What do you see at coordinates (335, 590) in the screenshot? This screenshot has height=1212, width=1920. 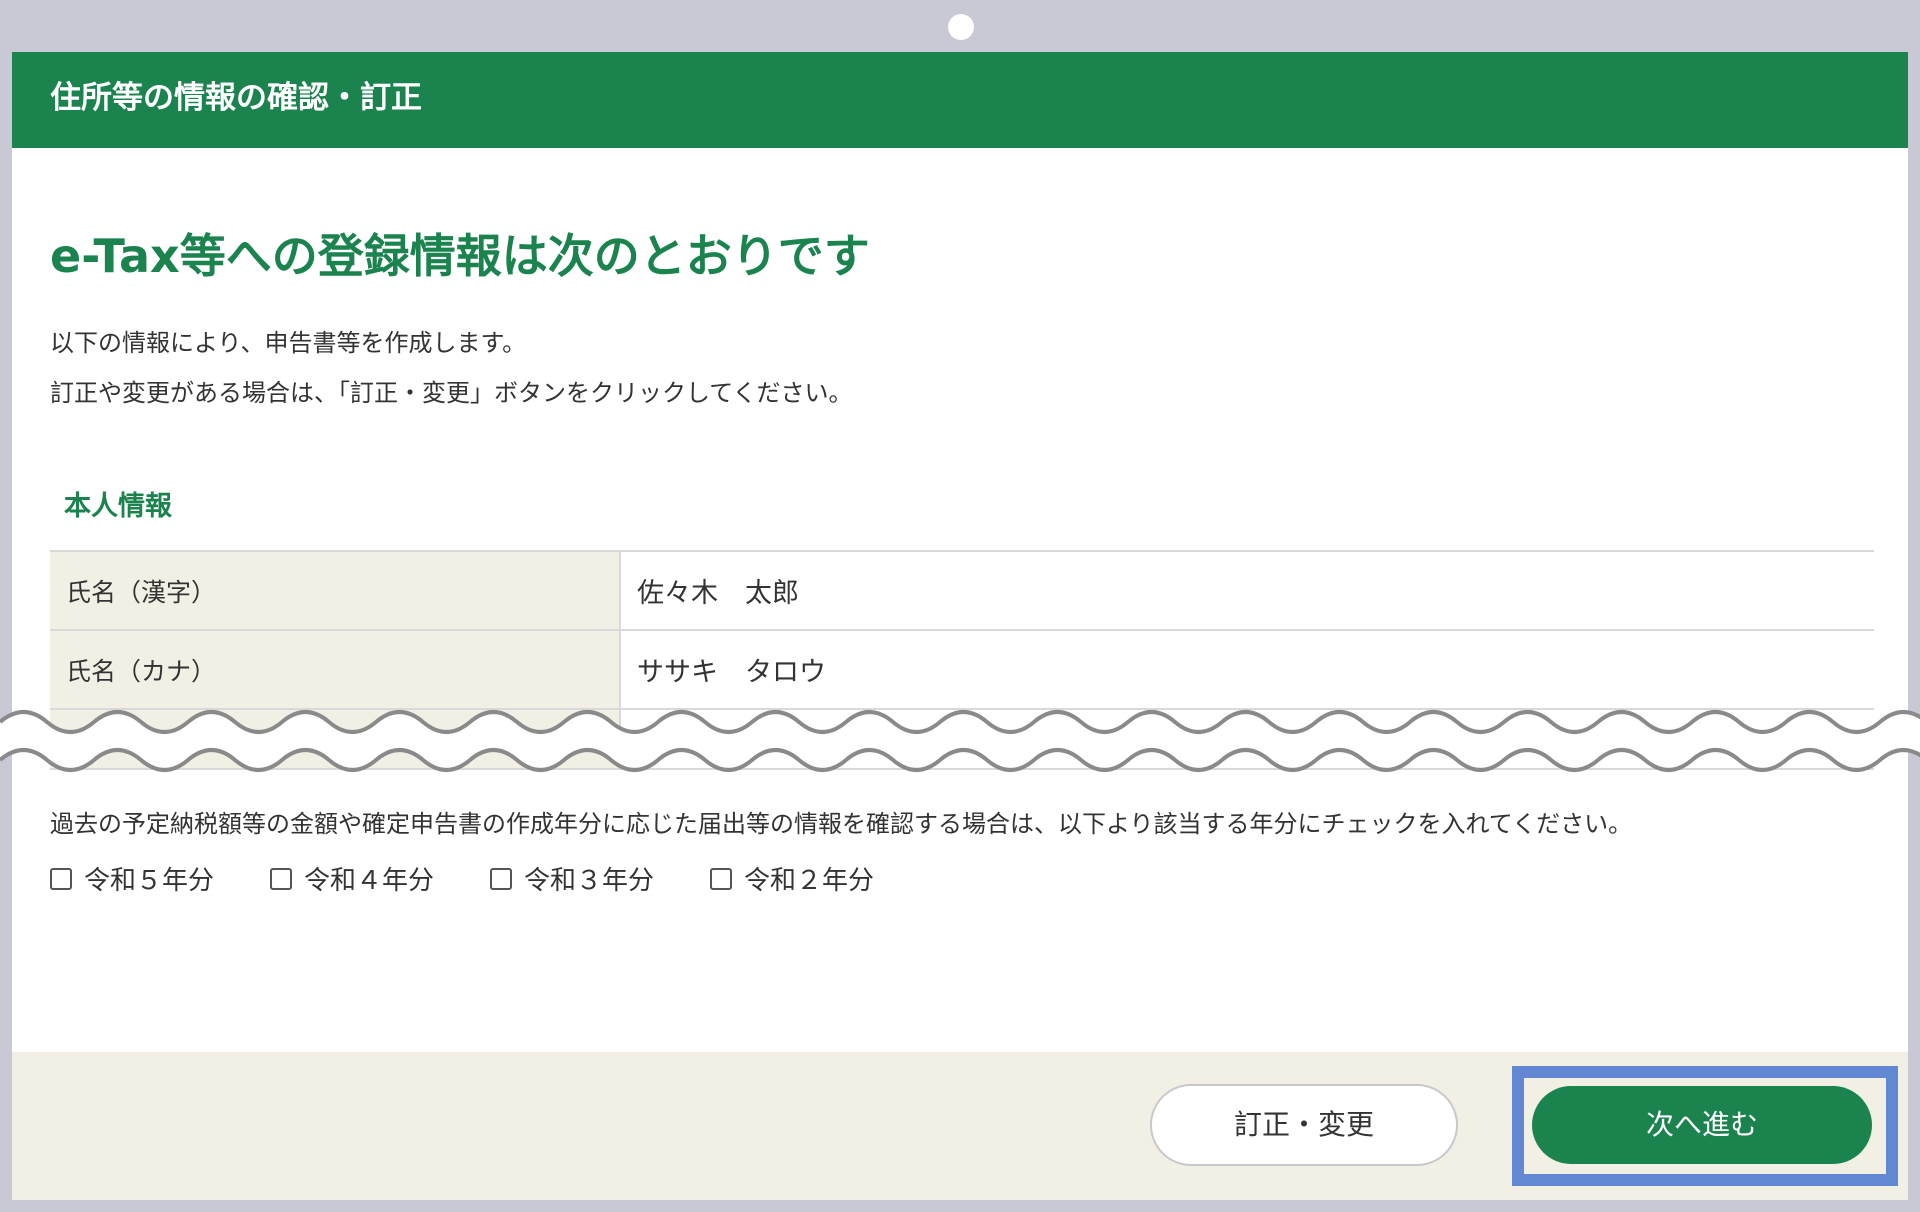 I see `row-label-name-kanji: 氏名（漢字）` at bounding box center [335, 590].